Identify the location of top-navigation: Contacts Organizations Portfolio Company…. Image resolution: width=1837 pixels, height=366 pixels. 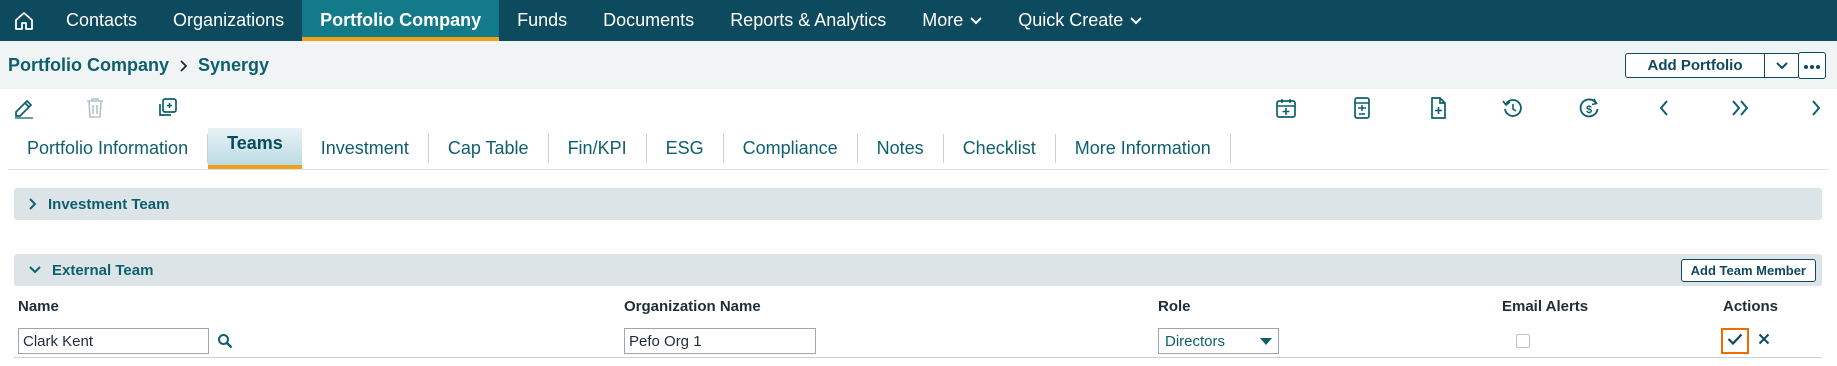
(918, 20).